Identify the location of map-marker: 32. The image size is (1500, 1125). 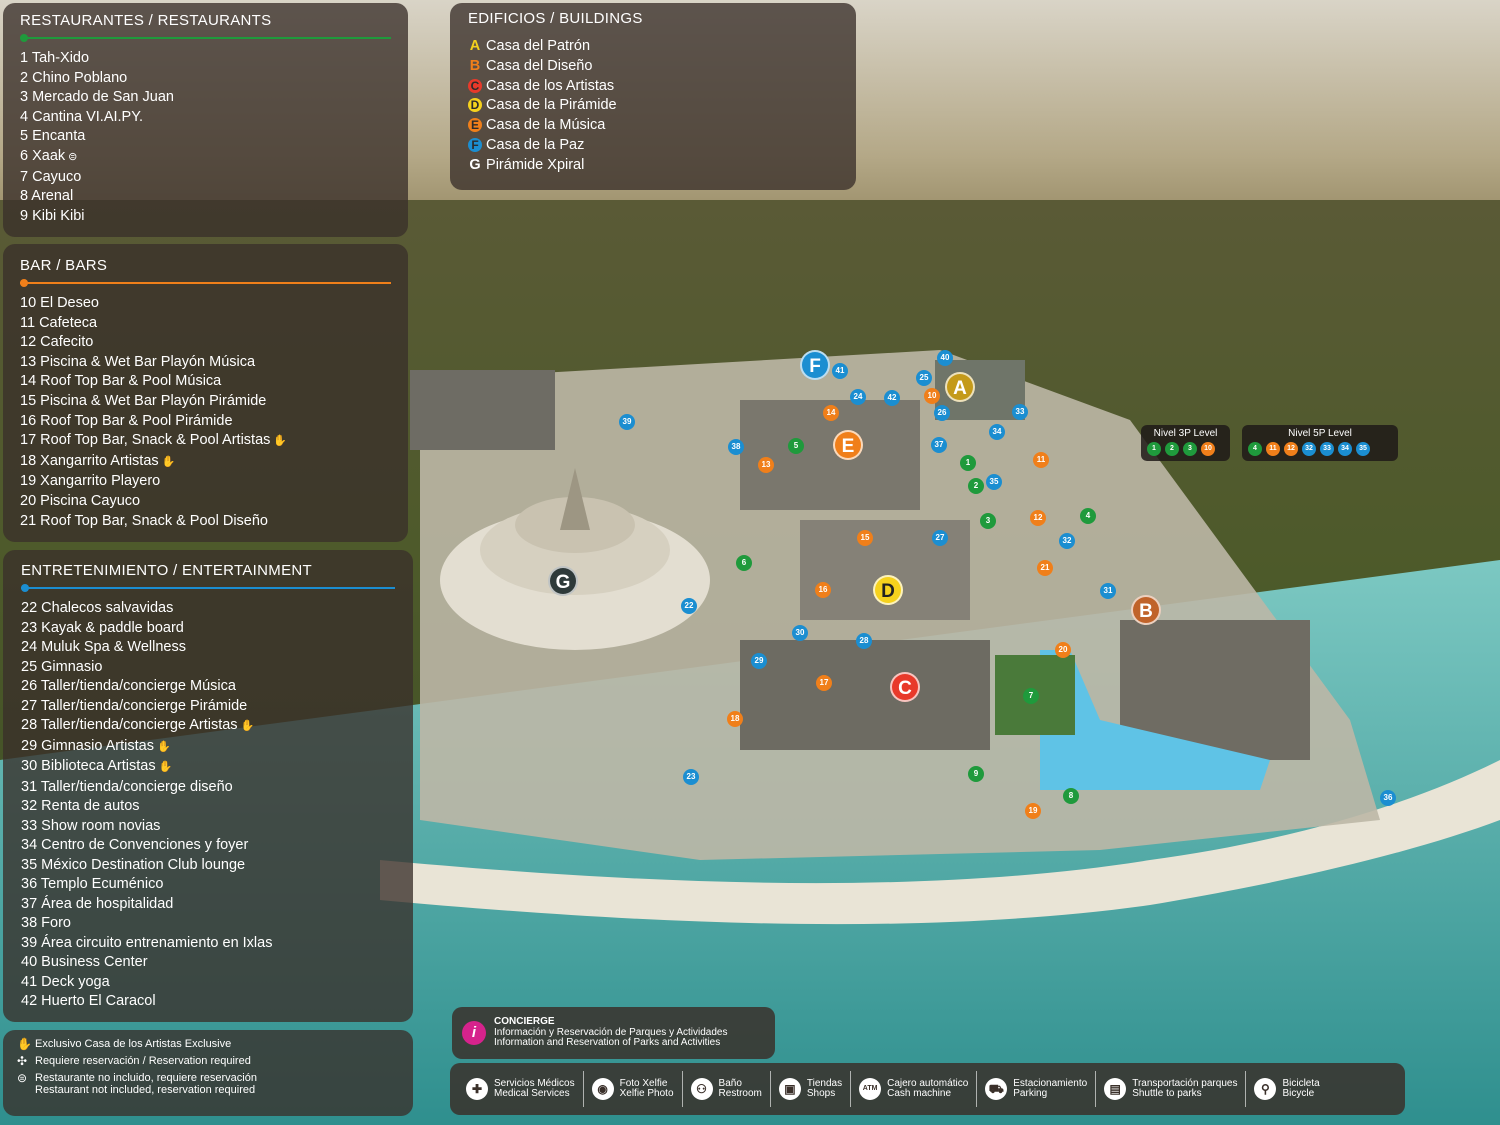
(1067, 541).